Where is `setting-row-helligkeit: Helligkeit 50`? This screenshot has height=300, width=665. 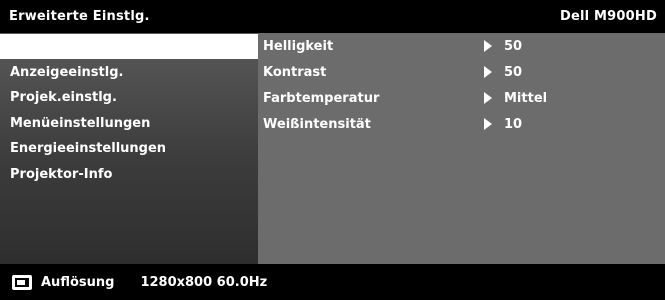 setting-row-helligkeit: Helligkeit 50 is located at coordinates (461, 46).